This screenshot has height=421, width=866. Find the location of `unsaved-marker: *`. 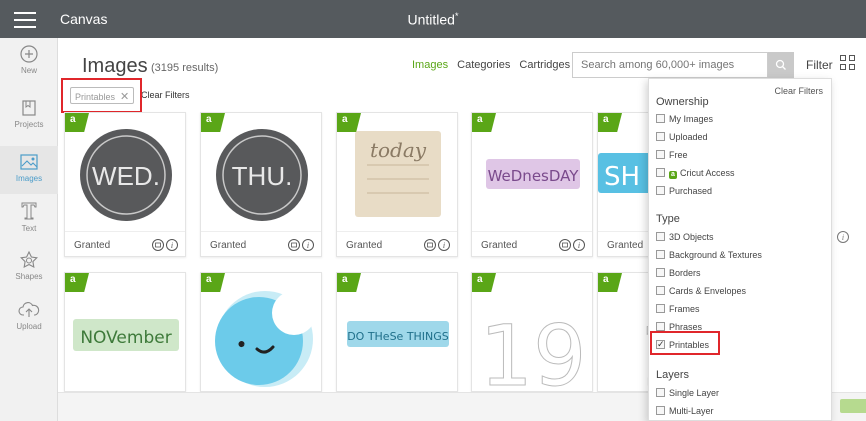

unsaved-marker: * is located at coordinates (456, 16).